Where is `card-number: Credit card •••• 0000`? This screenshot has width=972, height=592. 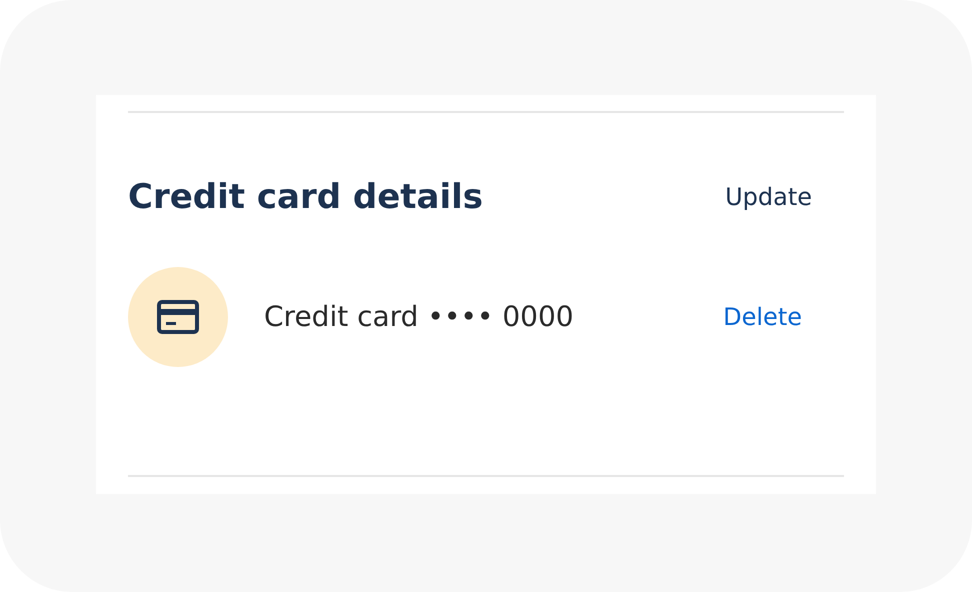 card-number: Credit card •••• 0000 is located at coordinates (419, 316).